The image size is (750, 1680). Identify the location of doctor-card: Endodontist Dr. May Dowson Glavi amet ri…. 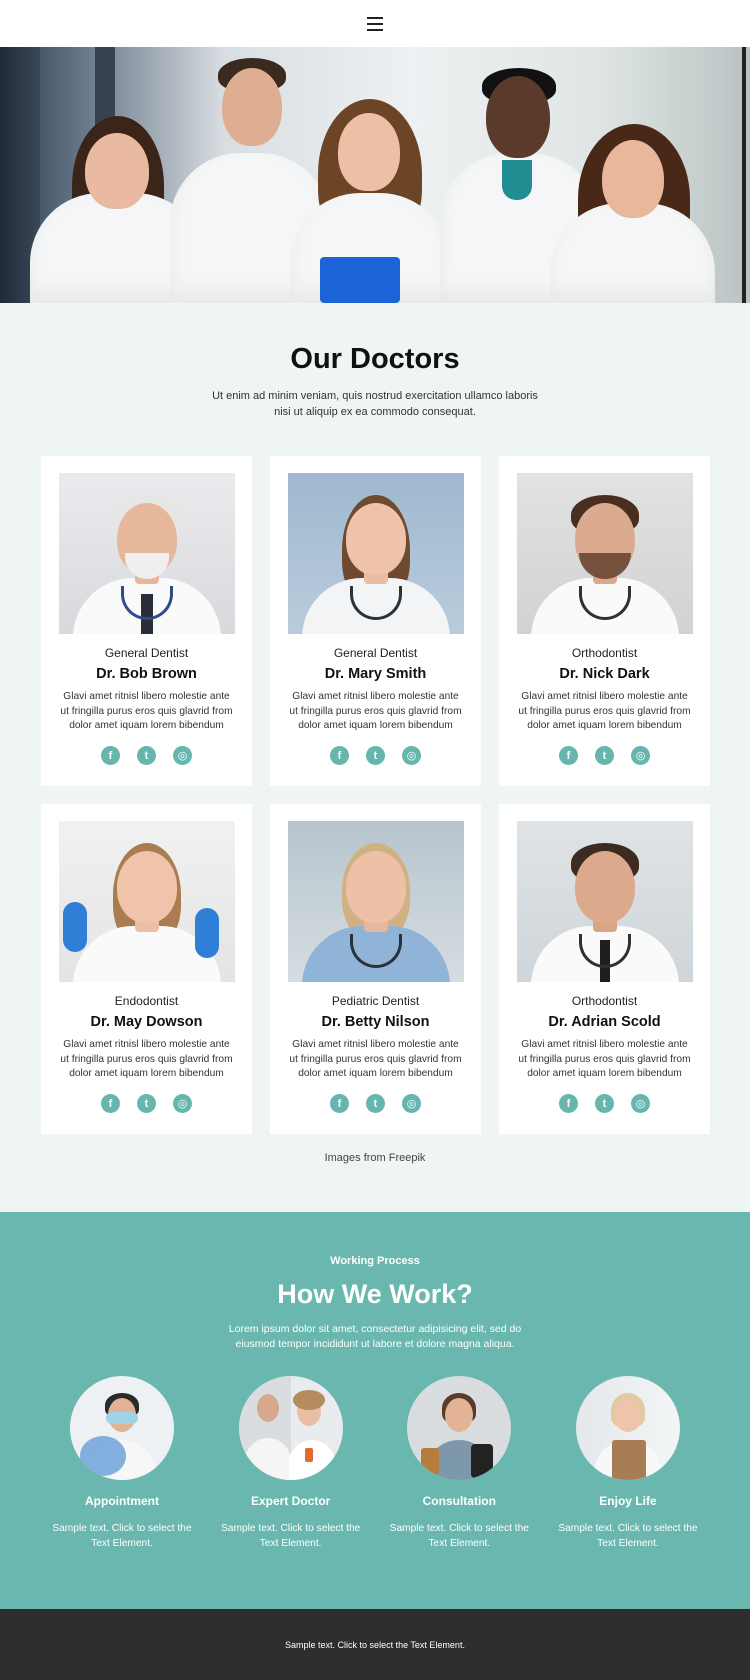
(146, 969).